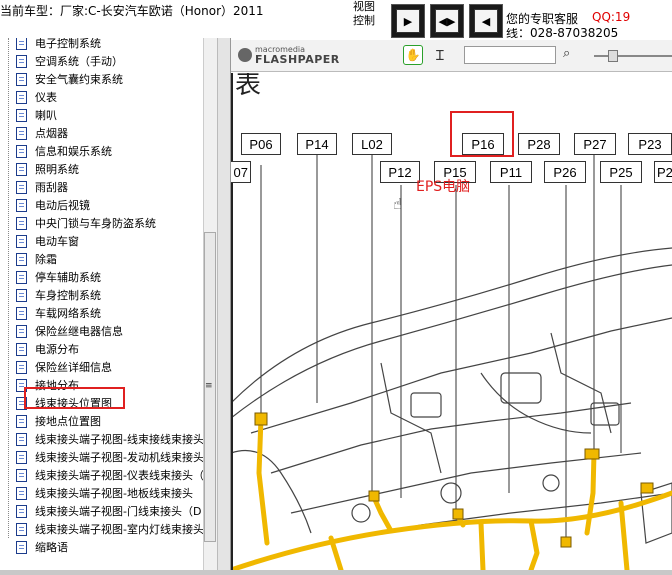 This screenshot has height=575, width=672. I want to click on tree-item: 电动车窗, so click(47, 241).